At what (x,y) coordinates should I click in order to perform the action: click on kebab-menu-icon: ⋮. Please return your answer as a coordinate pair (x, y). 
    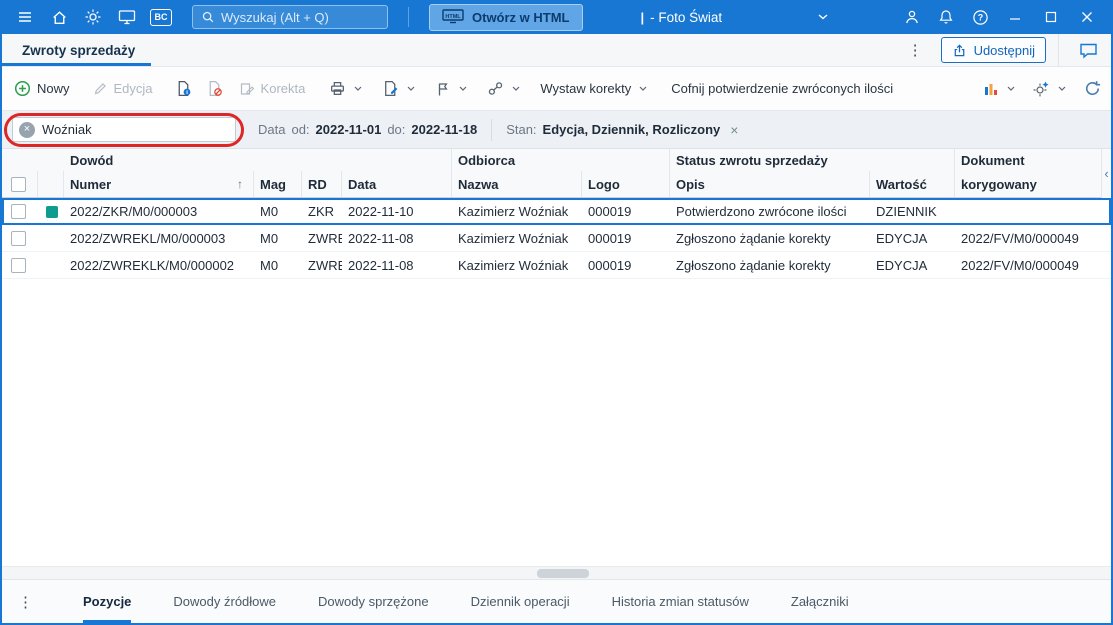
    Looking at the image, I should click on (915, 50).